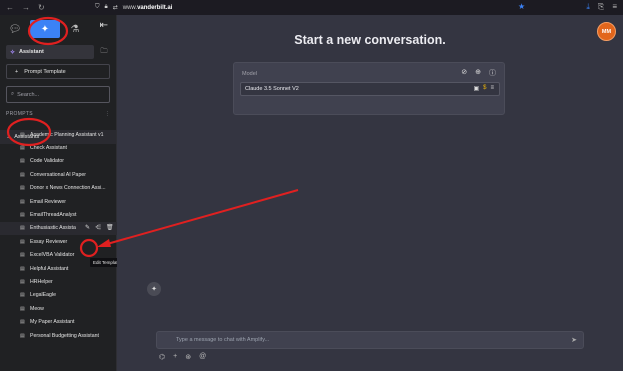  Describe the element at coordinates (58, 281) in the screenshot. I see `list-item: ▤ HRHelper` at that location.